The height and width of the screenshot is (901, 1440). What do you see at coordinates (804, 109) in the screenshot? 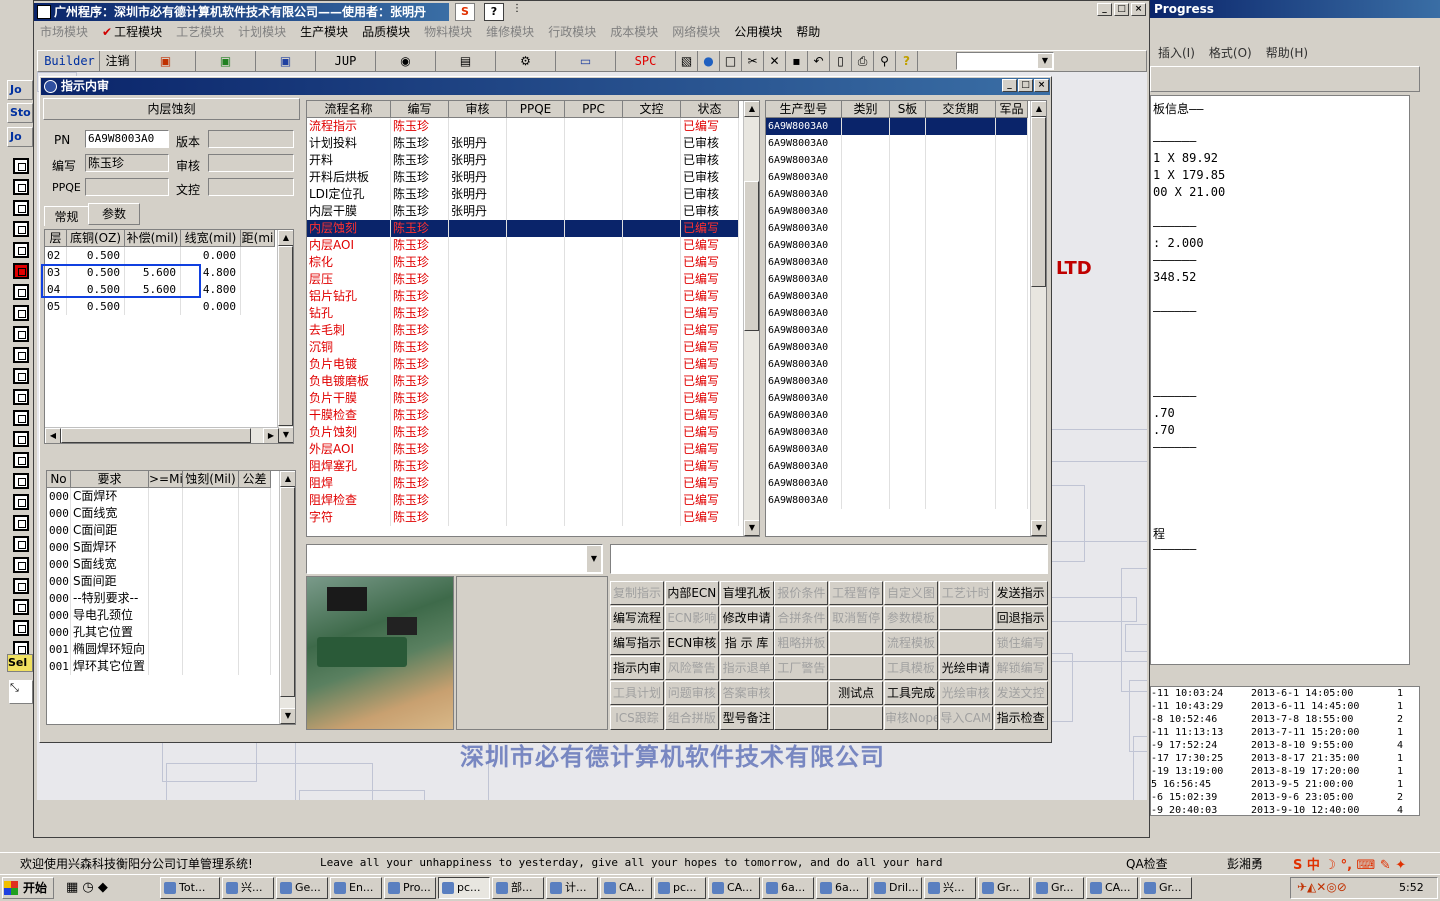
I see `model-header-0: 生产型号` at bounding box center [804, 109].